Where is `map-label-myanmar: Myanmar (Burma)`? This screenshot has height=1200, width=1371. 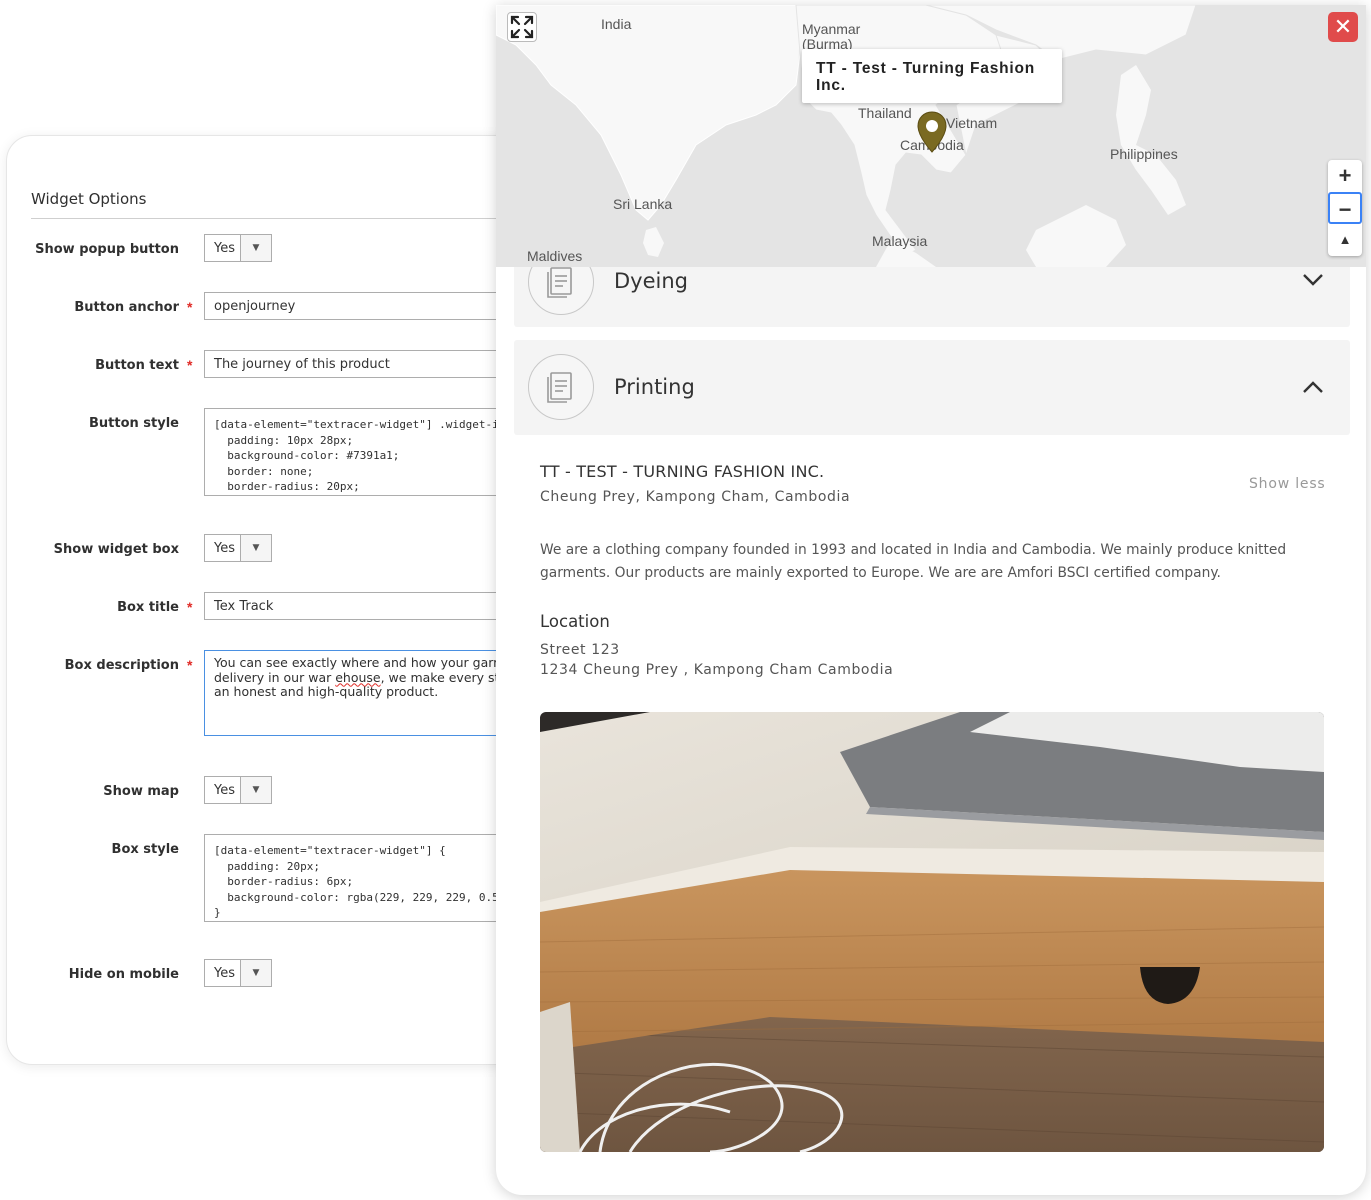 map-label-myanmar: Myanmar (Burma) is located at coordinates (831, 36).